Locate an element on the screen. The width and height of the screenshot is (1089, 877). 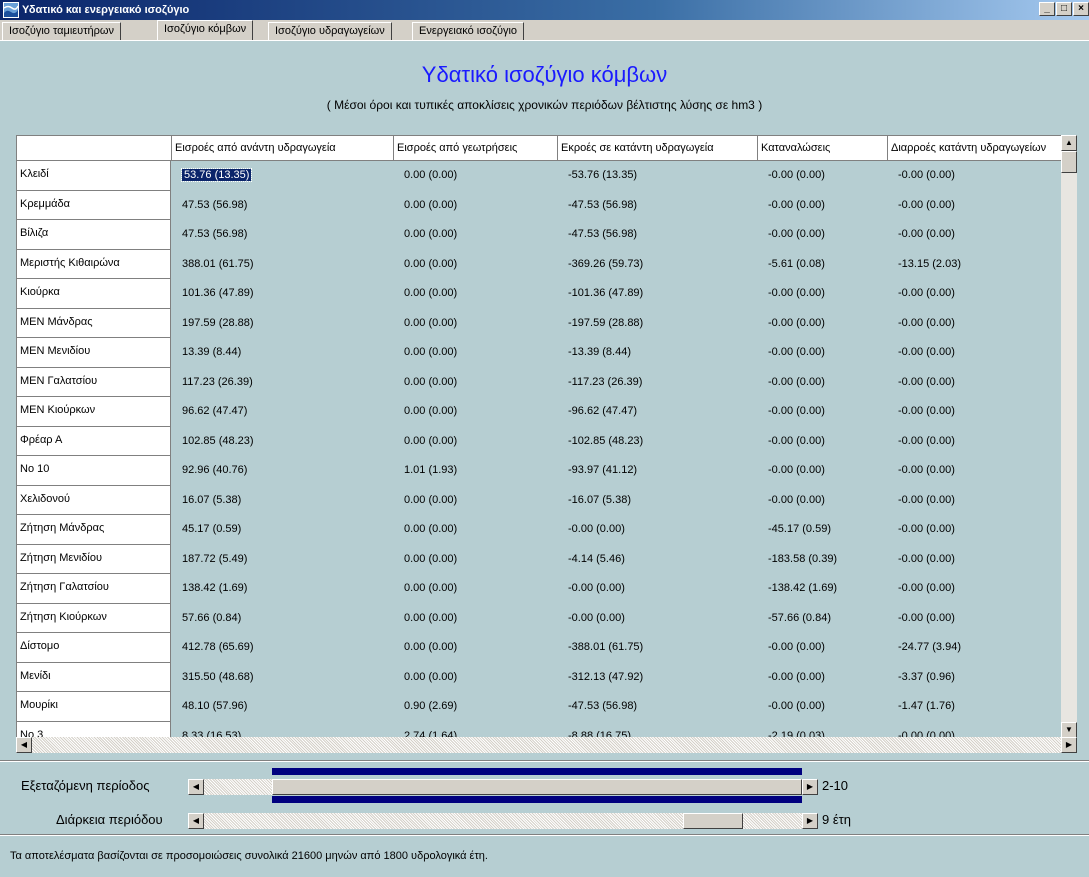
table-cell: -57.66 (0.84) is located at coordinates (823, 618).